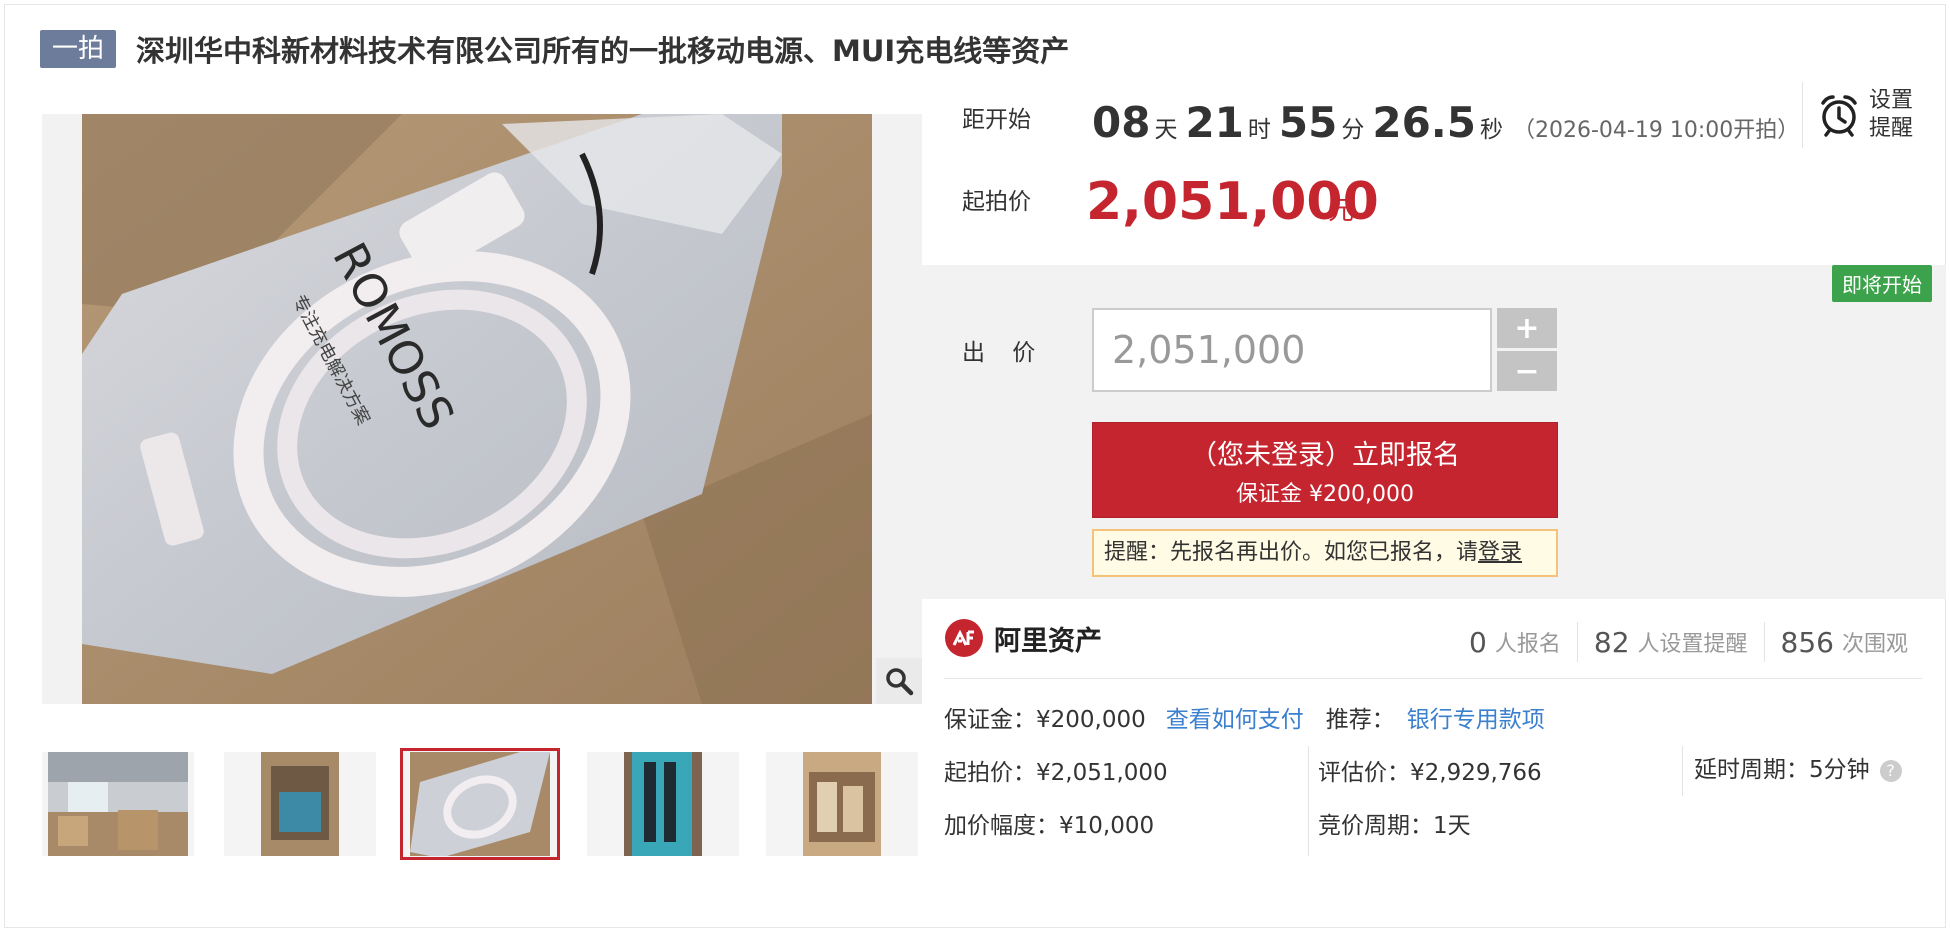 The height and width of the screenshot is (936, 1950). I want to click on brand-name: 阿里资产, so click(1048, 641).